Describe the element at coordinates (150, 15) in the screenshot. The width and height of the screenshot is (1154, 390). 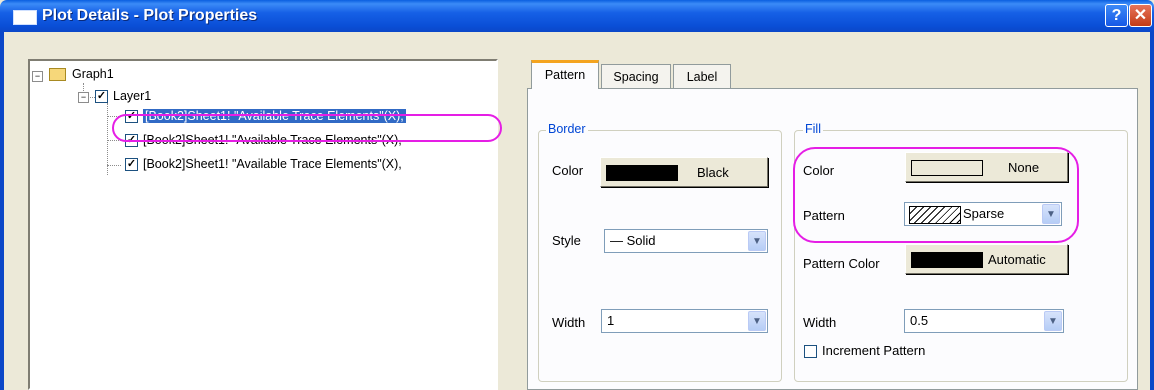
I see `window-title: Plot Details - Plot Properties` at that location.